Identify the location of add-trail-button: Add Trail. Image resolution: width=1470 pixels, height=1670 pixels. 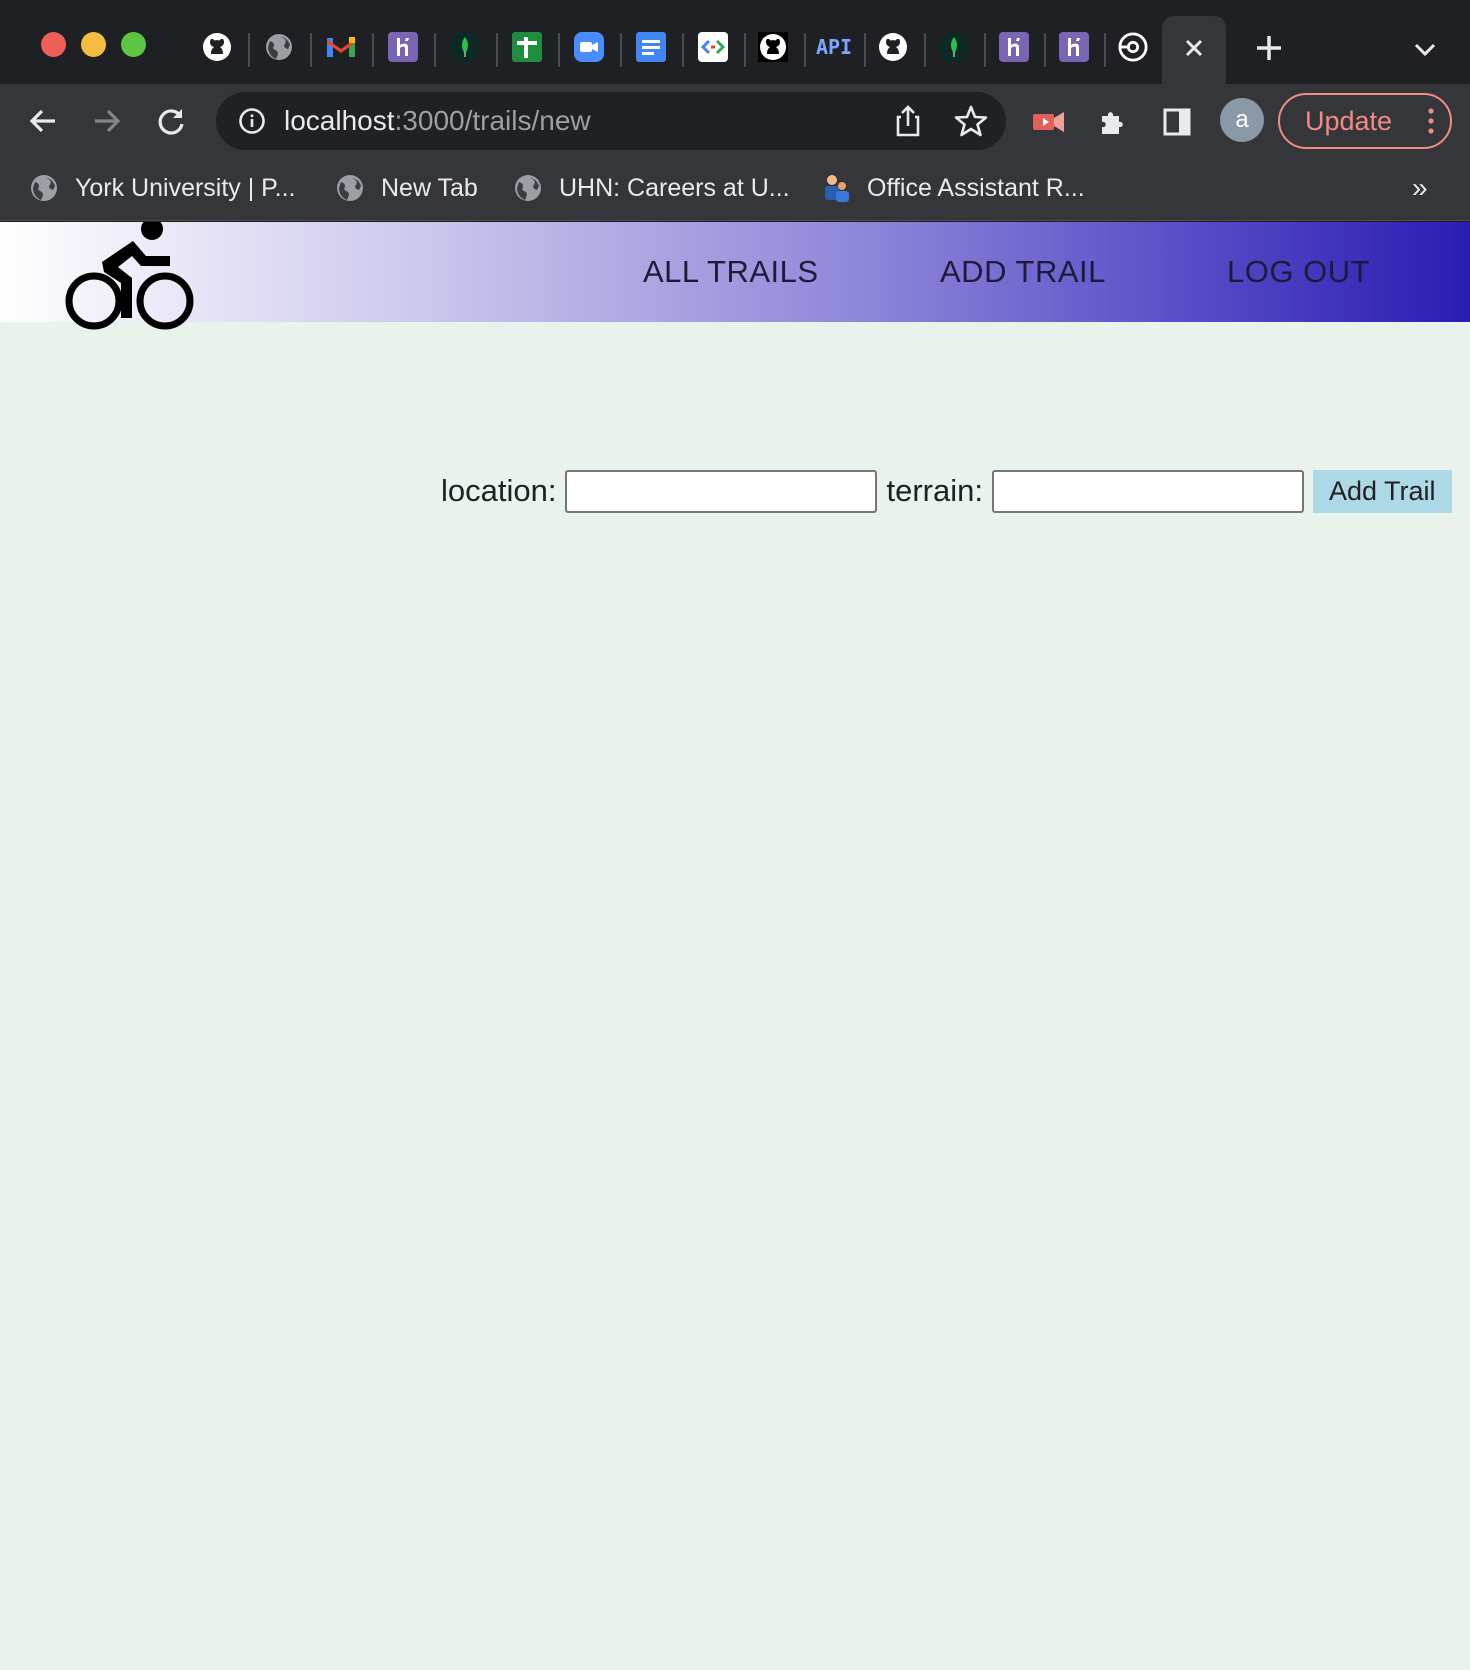
(1382, 491).